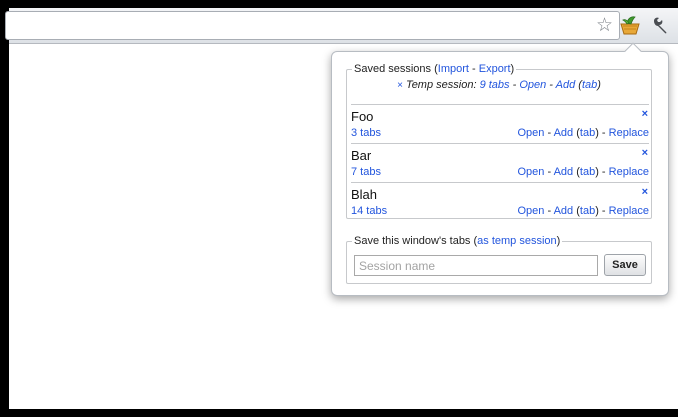 The height and width of the screenshot is (417, 678). What do you see at coordinates (500, 162) in the screenshot?
I see `session-row: Bar × 7 tabs Open - Add (tab) - Replace` at bounding box center [500, 162].